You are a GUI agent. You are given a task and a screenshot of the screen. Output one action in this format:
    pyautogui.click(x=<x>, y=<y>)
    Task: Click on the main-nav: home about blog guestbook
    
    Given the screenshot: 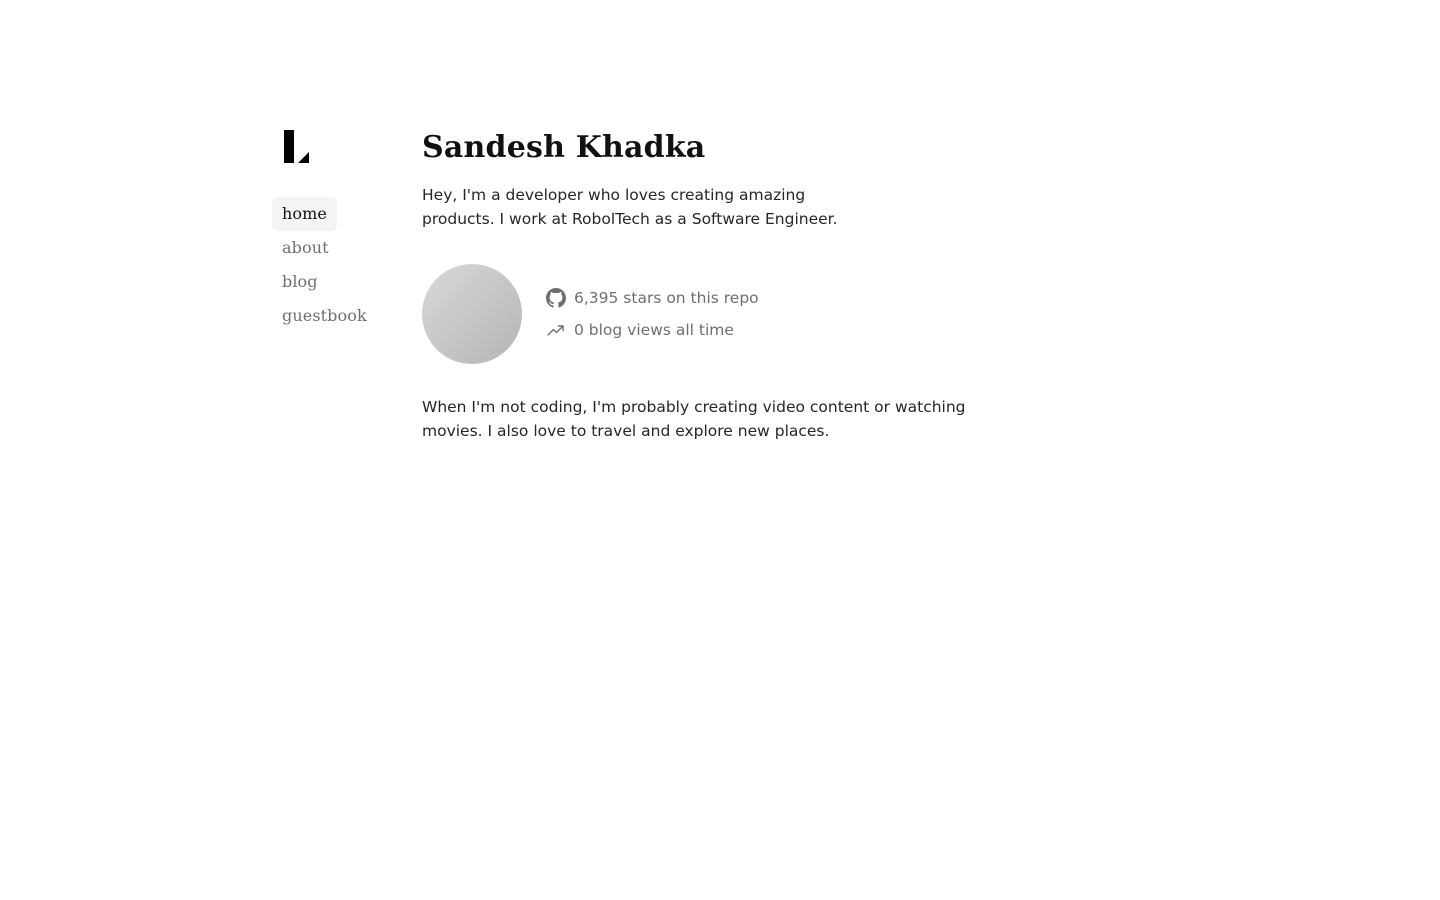 What is the action you would take?
    pyautogui.click(x=332, y=265)
    